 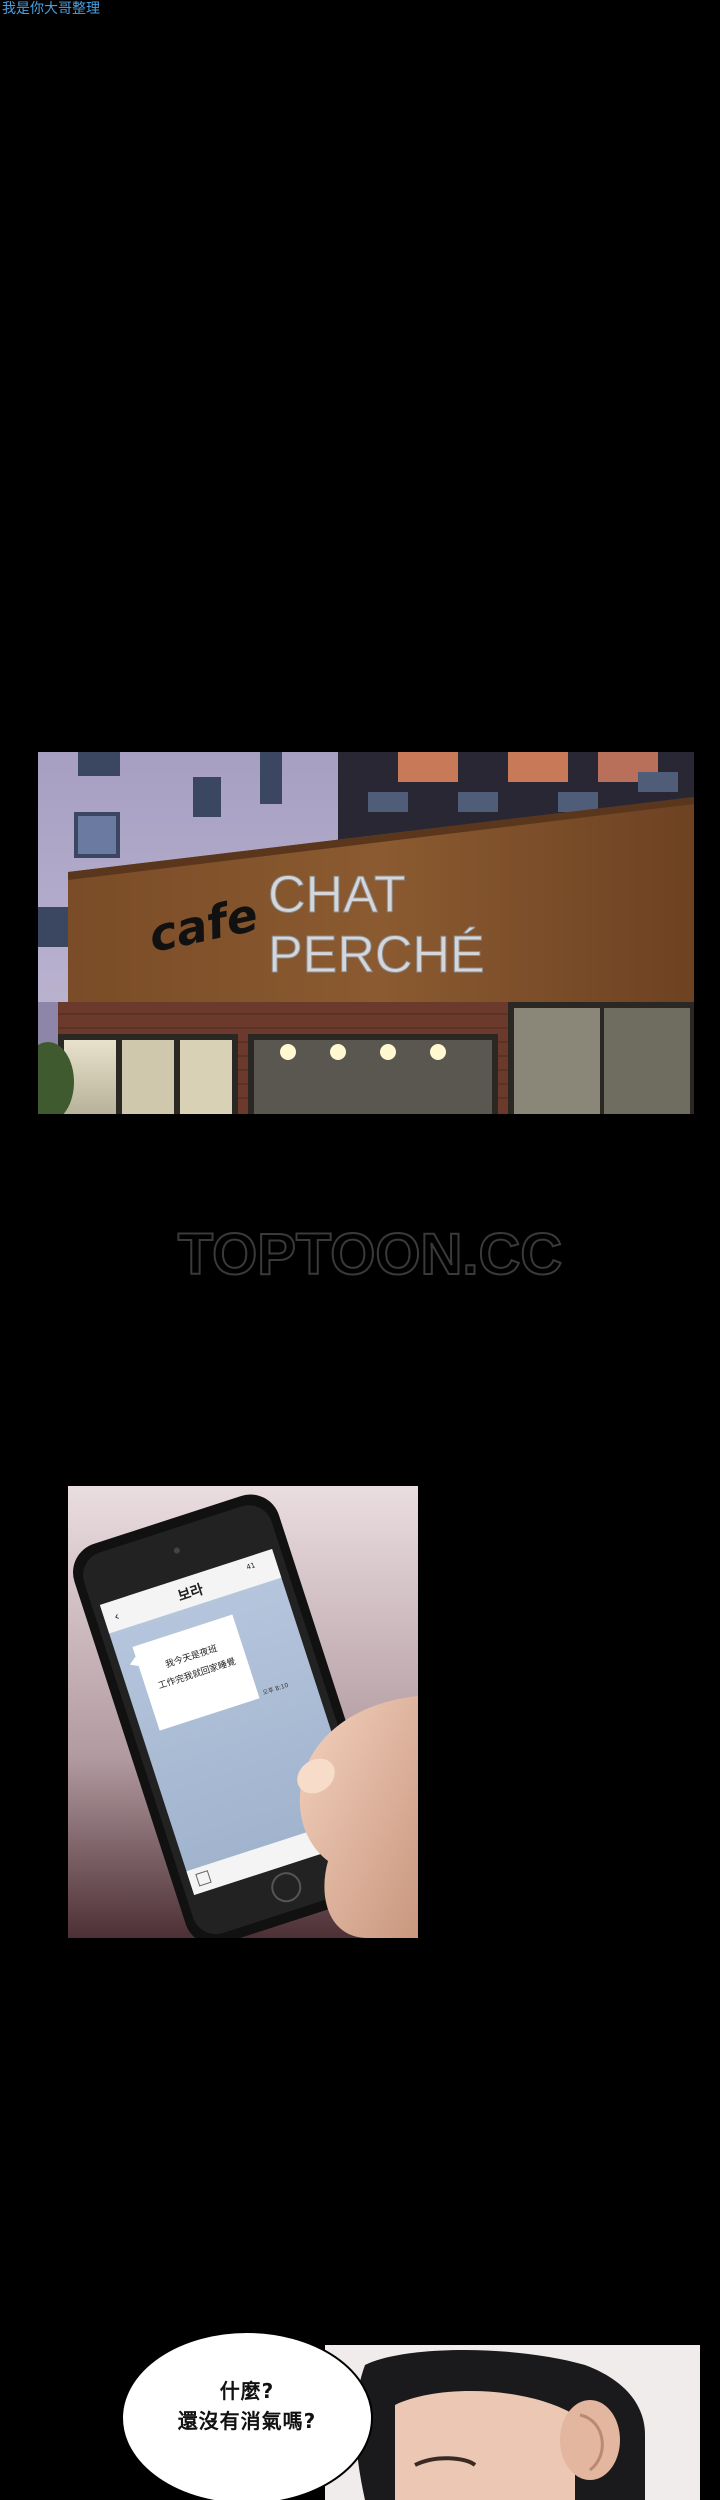 What do you see at coordinates (247, 2421) in the screenshot?
I see `speech-line2: 還沒有消氣嗎?` at bounding box center [247, 2421].